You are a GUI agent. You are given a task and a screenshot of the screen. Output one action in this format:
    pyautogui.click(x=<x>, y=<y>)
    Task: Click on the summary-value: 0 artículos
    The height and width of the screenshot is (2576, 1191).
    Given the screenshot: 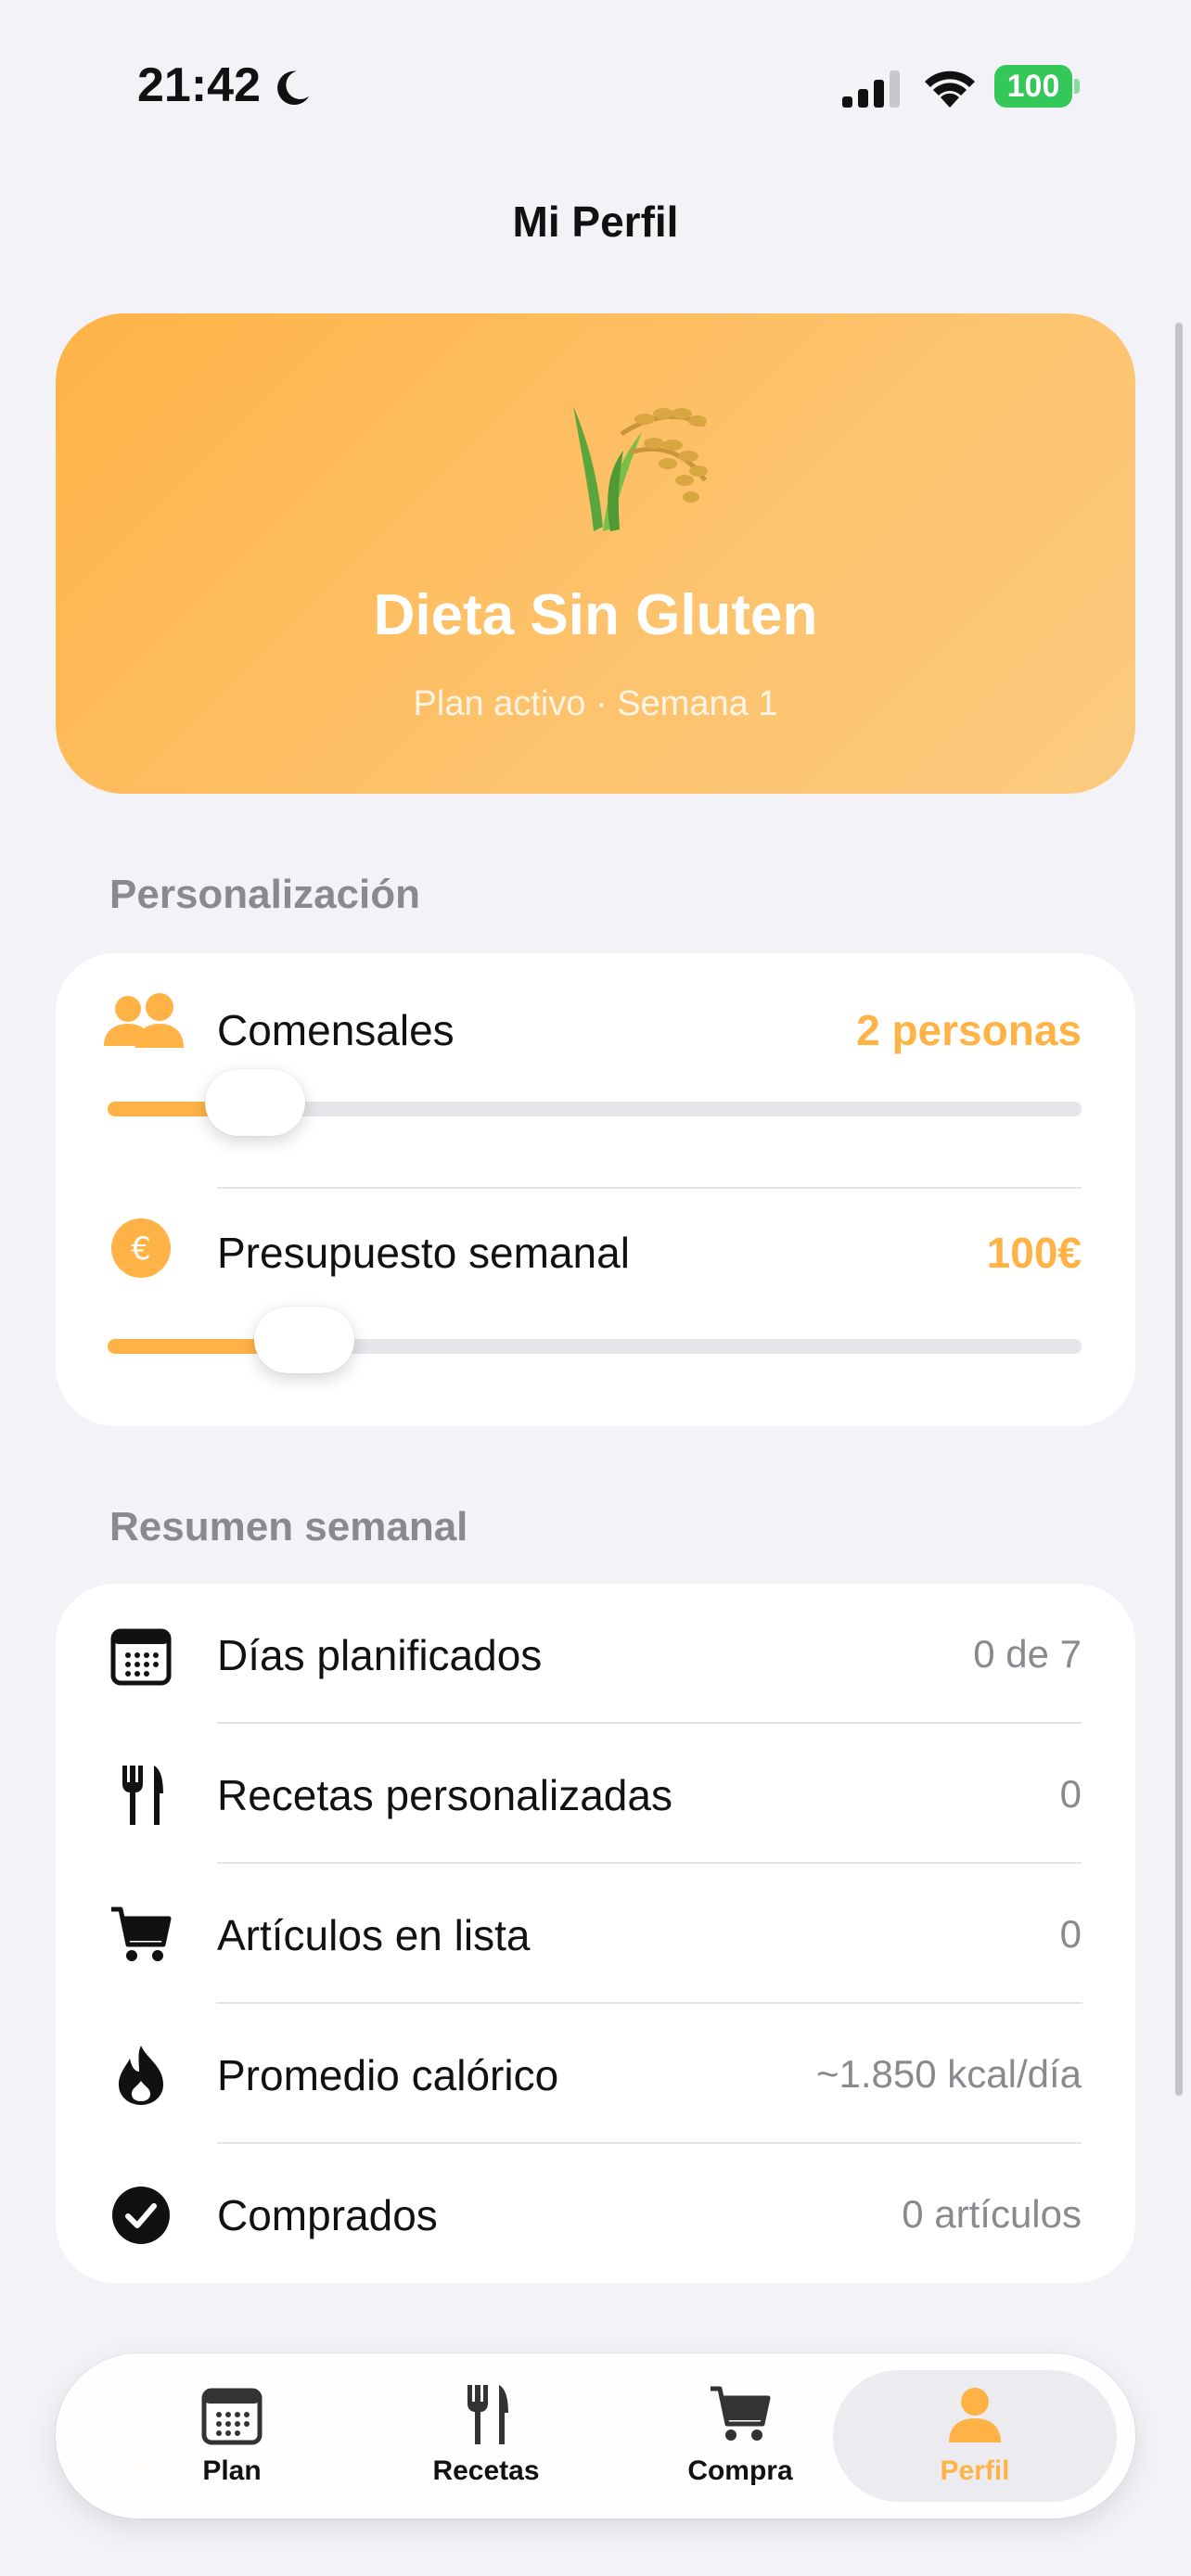 What is the action you would take?
    pyautogui.click(x=992, y=2214)
    